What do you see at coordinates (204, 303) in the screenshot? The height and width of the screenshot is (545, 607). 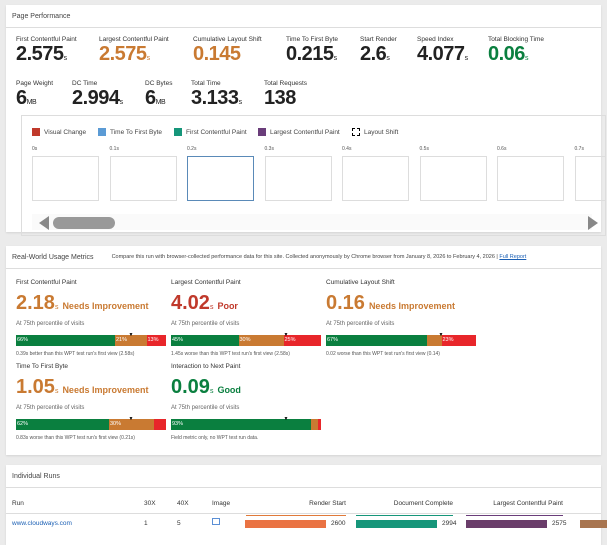 I see `cwv-value: 4.02s Poor` at bounding box center [204, 303].